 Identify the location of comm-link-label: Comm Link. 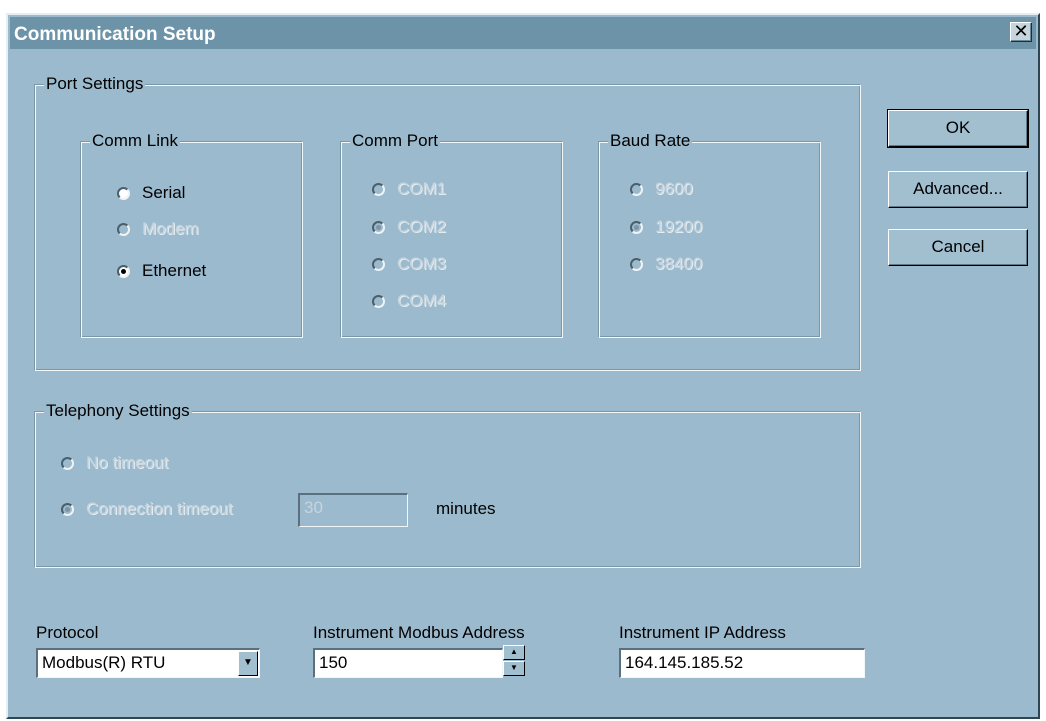
(135, 141).